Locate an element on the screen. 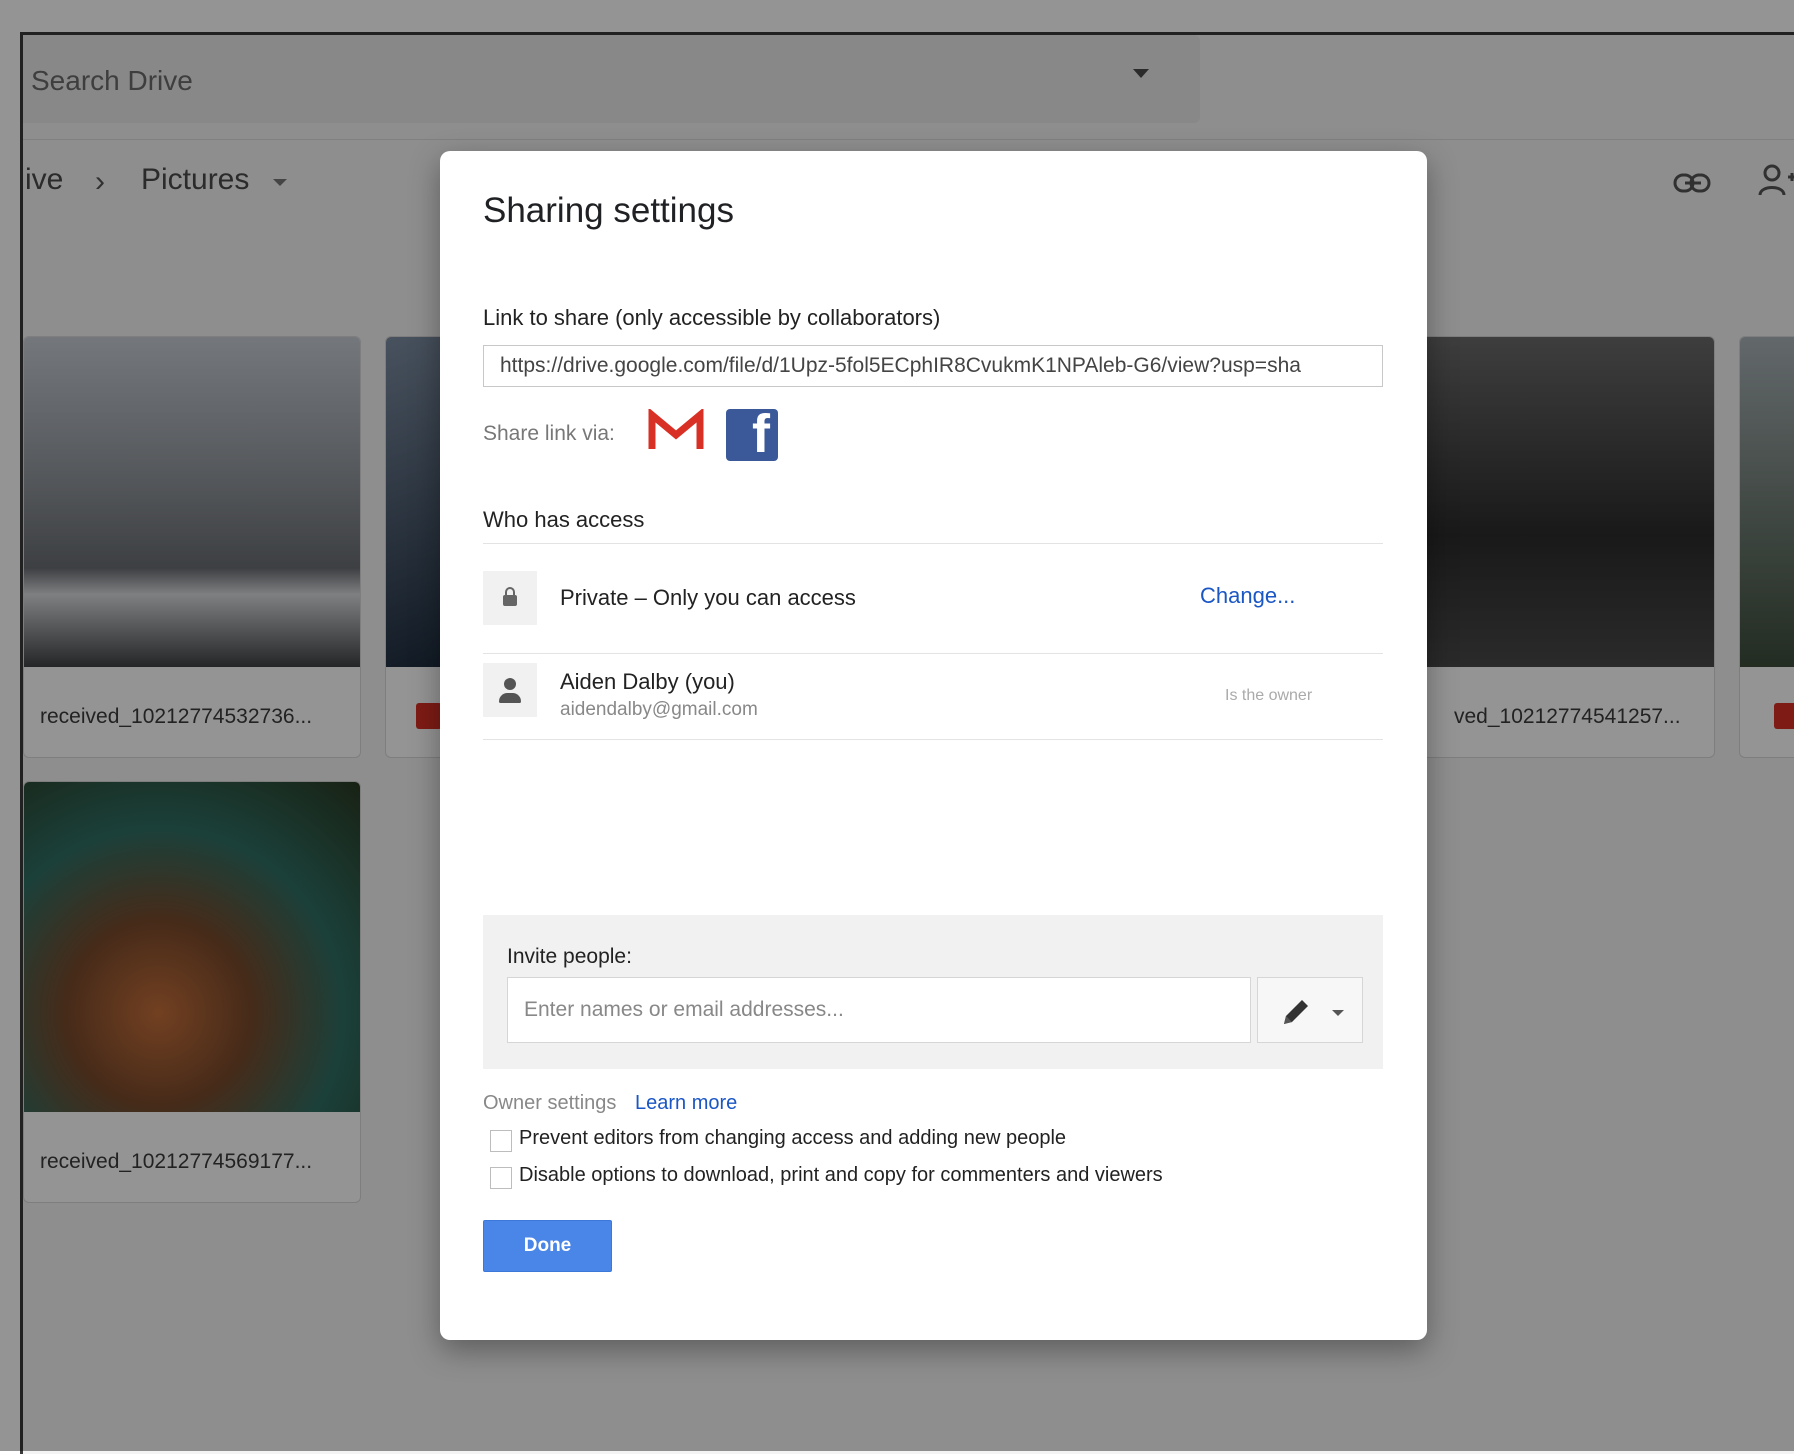  who-has-access-heading: Who has access is located at coordinates (564, 519).